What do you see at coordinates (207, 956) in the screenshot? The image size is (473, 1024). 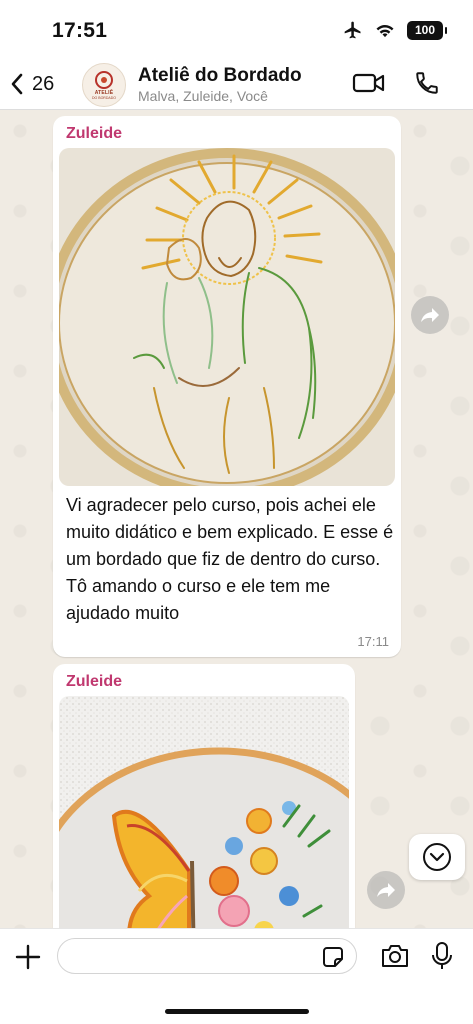 I see `message-input` at bounding box center [207, 956].